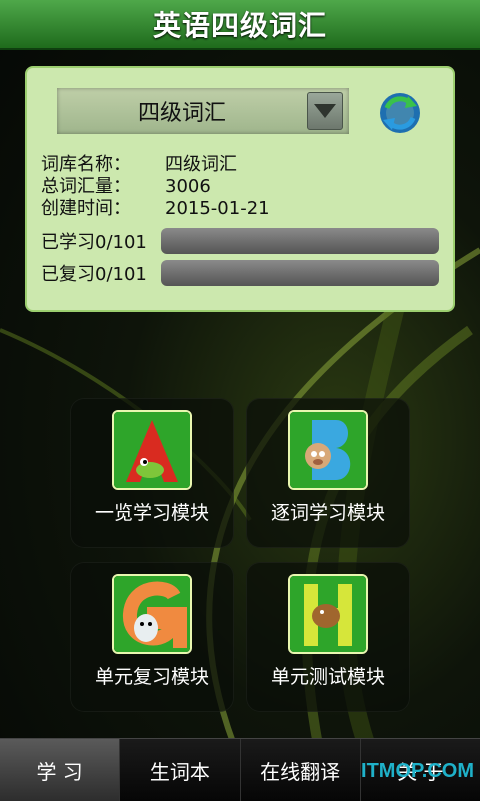 This screenshot has width=480, height=801. I want to click on letter-g-ghost-icon, so click(152, 614).